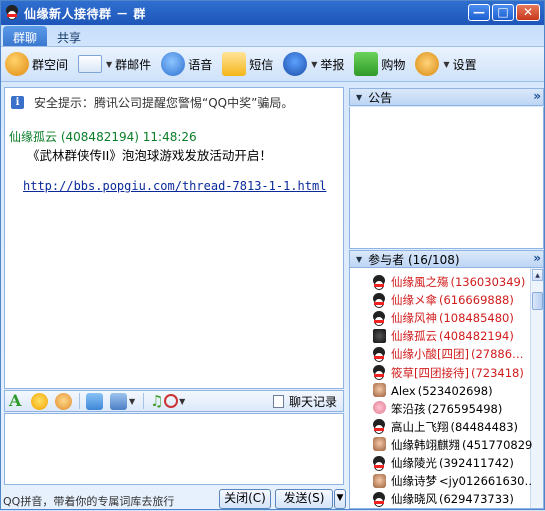 The image size is (545, 511). I want to click on magic-expression-icon, so click(63, 401).